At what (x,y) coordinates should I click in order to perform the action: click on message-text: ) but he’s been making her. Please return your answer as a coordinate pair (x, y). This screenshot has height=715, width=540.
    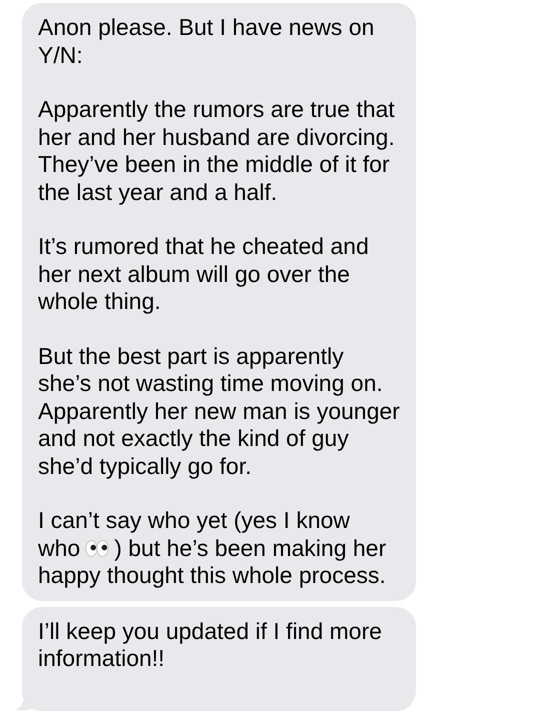
    Looking at the image, I should click on (250, 548).